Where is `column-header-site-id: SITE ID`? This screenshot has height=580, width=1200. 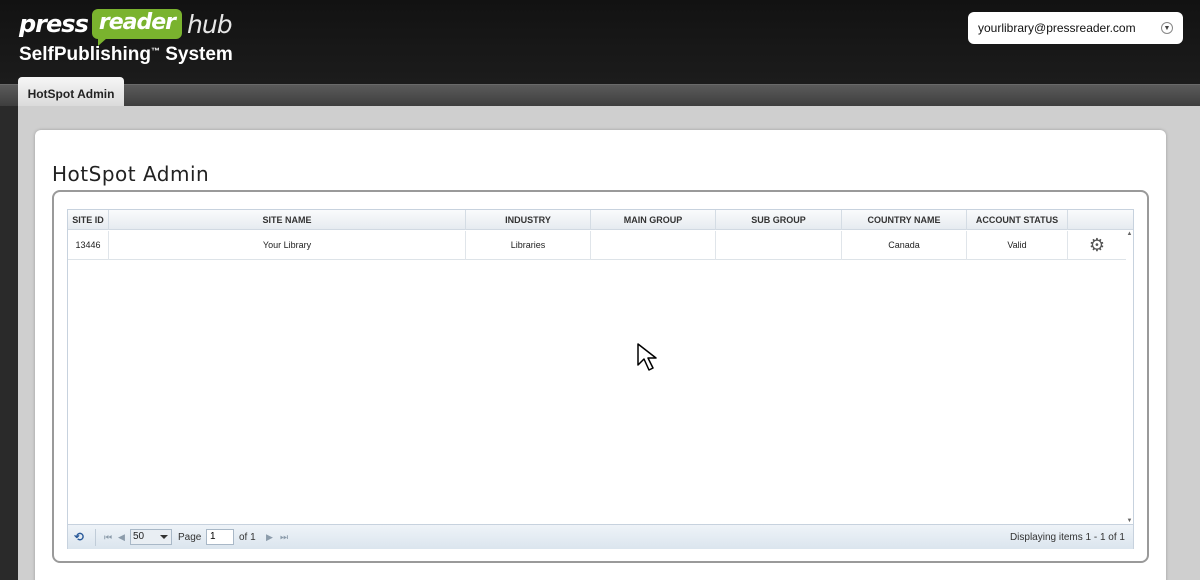
column-header-site-id: SITE ID is located at coordinates (88, 220).